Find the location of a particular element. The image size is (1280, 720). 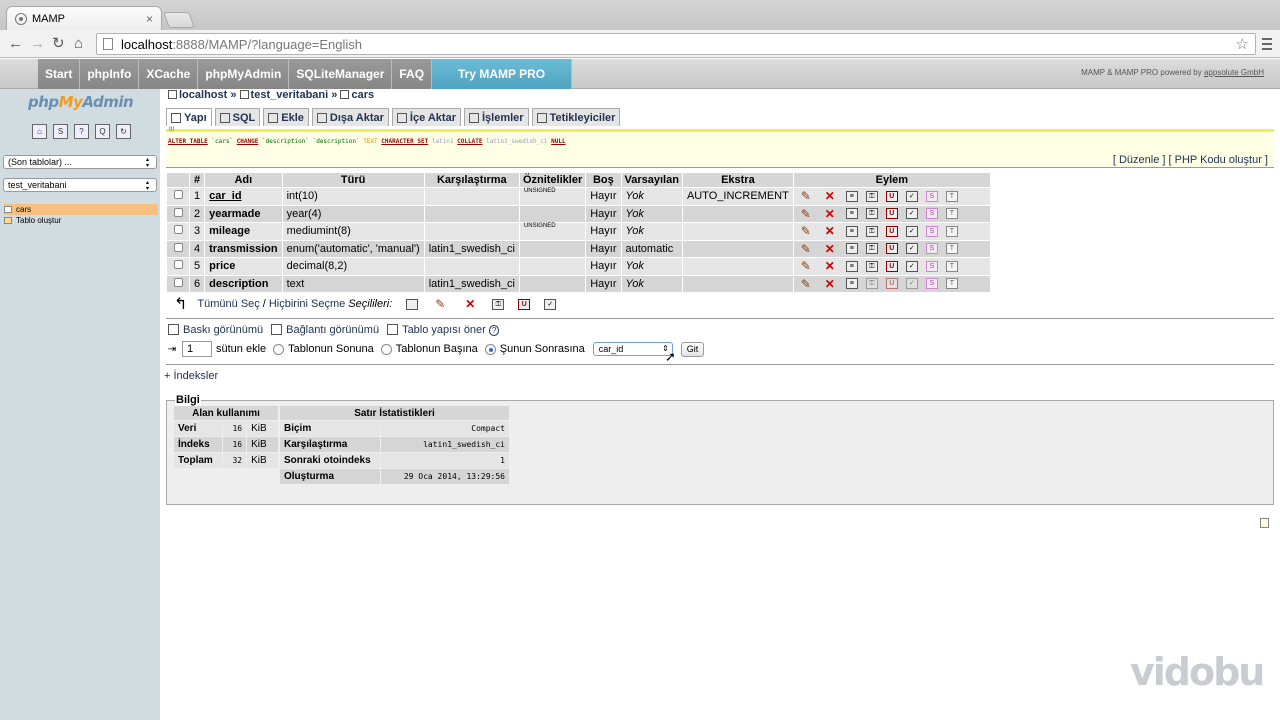

bookmark-star-icon: ☆ is located at coordinates (1242, 44).